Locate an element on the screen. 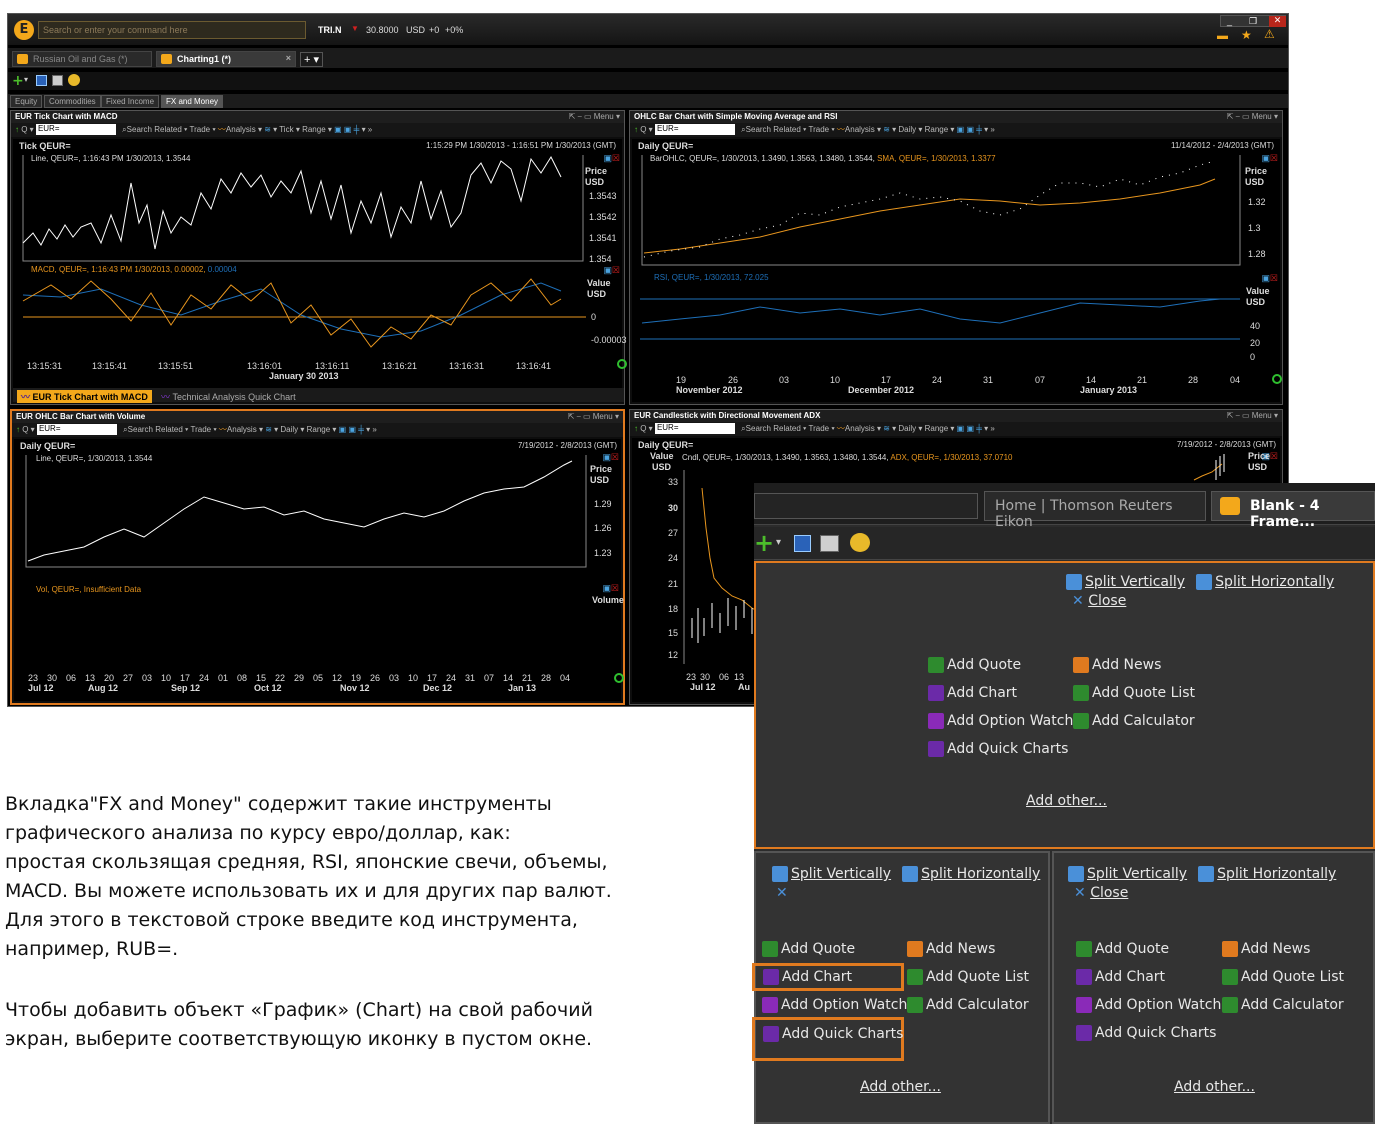  tab-eur-tick-macd: 〰 EUR Tick Chart with MACD is located at coordinates (84, 396).